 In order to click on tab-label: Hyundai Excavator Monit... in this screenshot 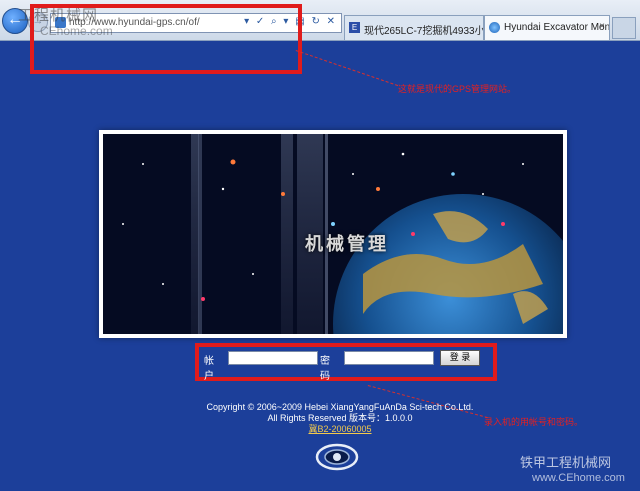, I will do `click(557, 27)`.